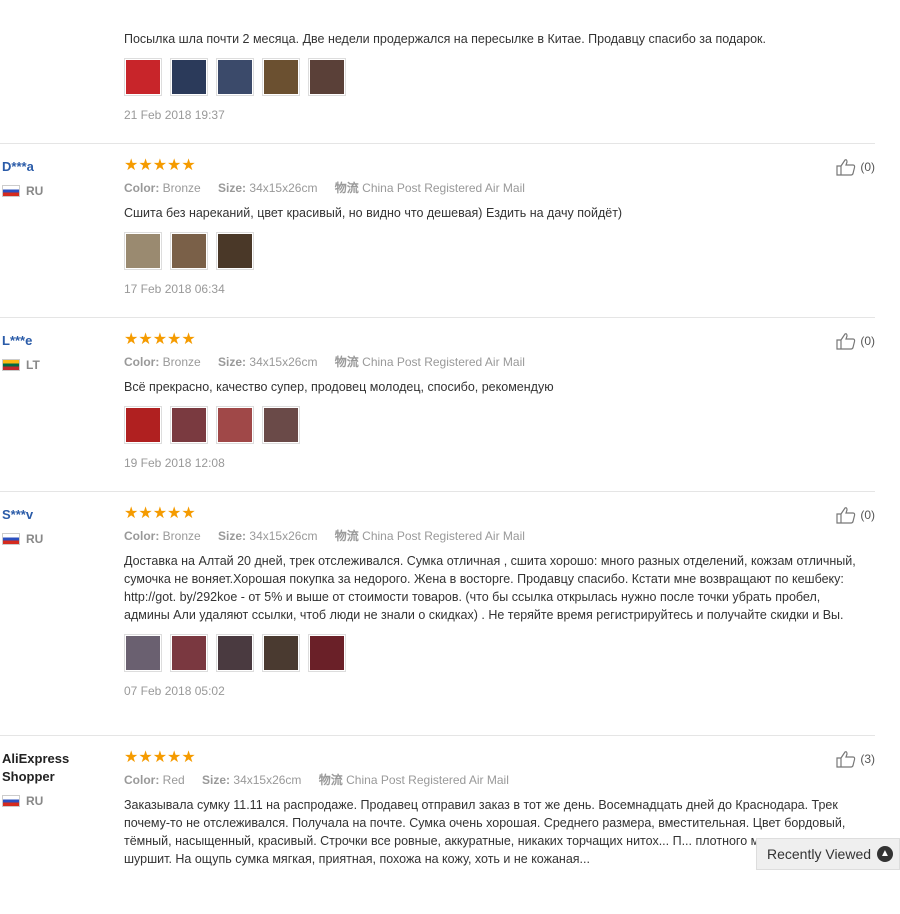 Image resolution: width=900 pixels, height=914 pixels. What do you see at coordinates (174, 691) in the screenshot?
I see `review-date: 07 Feb 2018 05:02` at bounding box center [174, 691].